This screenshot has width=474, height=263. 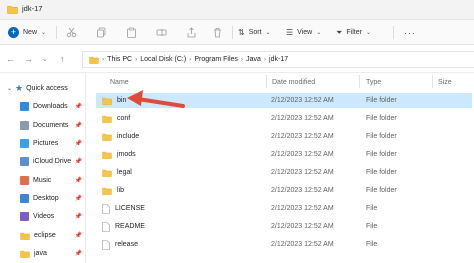 I want to click on sort-button: ⇅ Sort ⌄, so click(x=254, y=32).